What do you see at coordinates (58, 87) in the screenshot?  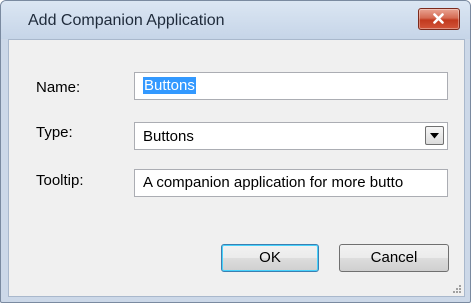 I see `name-label: Name:` at bounding box center [58, 87].